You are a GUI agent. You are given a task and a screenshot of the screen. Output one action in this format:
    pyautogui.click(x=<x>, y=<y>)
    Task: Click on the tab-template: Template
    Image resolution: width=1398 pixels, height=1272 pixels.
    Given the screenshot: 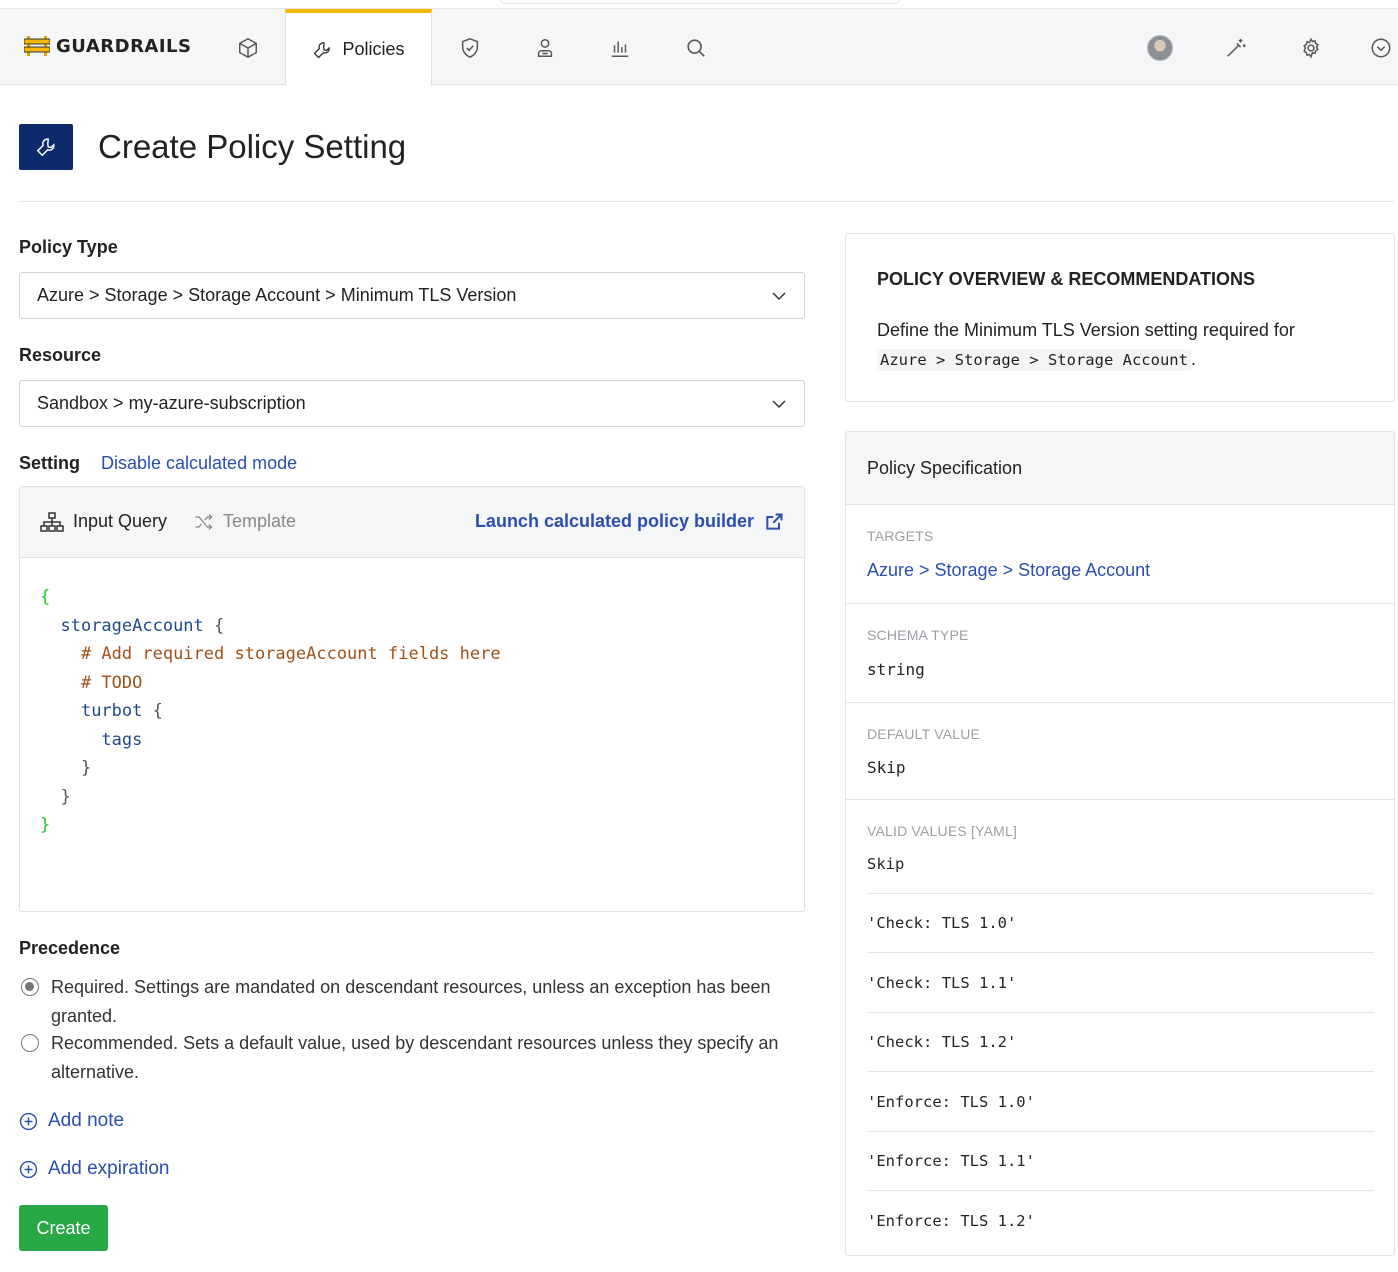 What is the action you would take?
    pyautogui.click(x=245, y=521)
    